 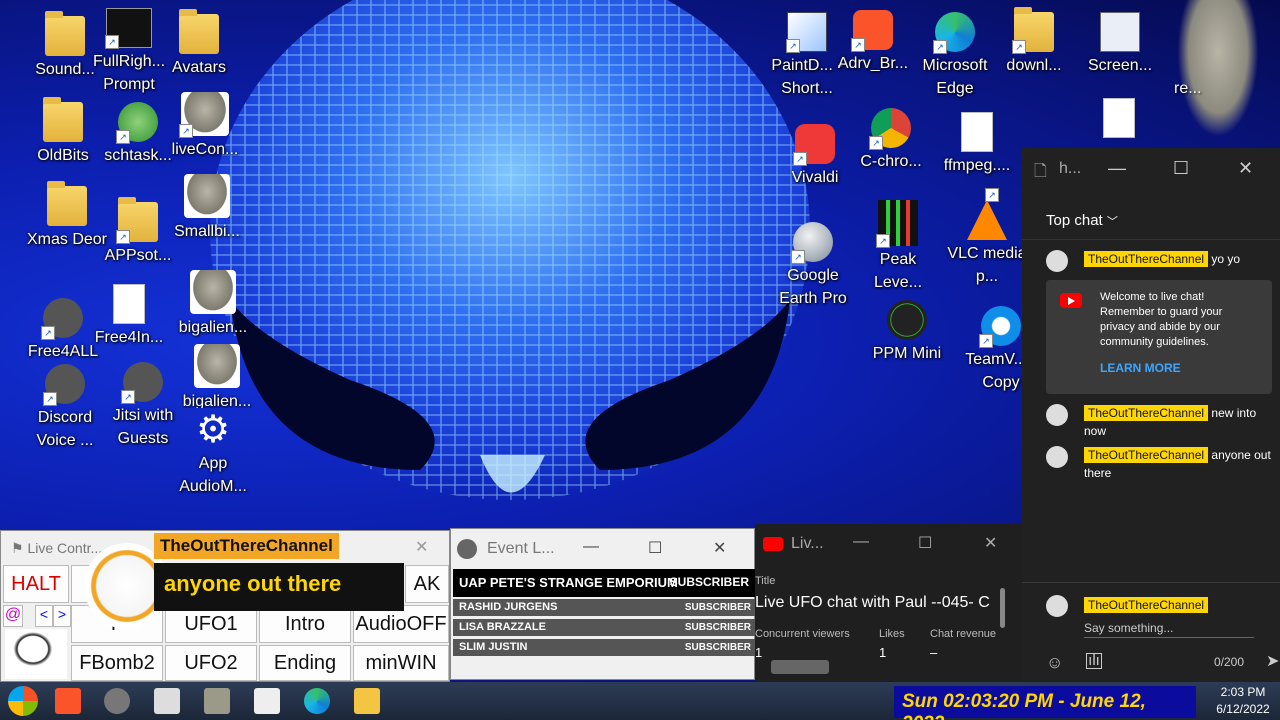 What do you see at coordinates (1002, 608) in the screenshot?
I see `vertical-scrollbar` at bounding box center [1002, 608].